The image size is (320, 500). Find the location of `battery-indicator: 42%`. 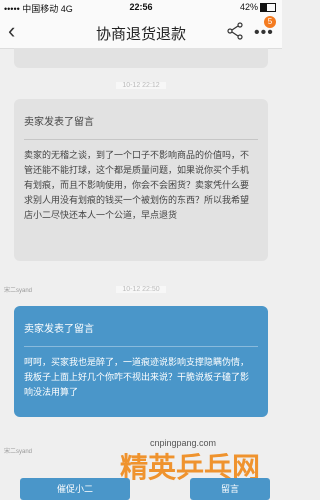

battery-indicator: 42% is located at coordinates (258, 7).